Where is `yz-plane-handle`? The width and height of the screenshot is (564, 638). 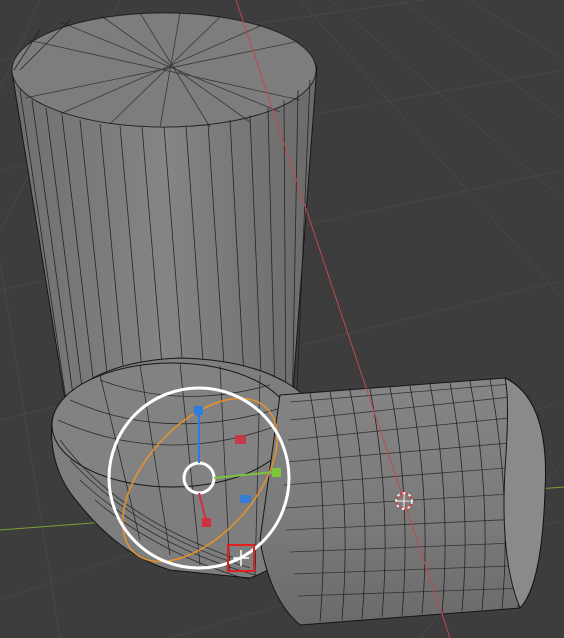 yz-plane-handle is located at coordinates (245, 499).